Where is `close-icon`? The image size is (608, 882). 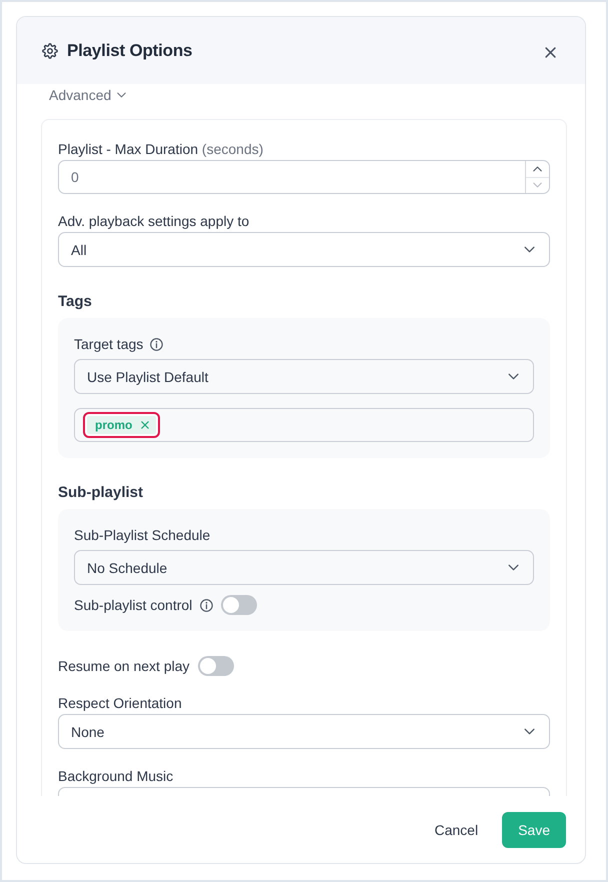 close-icon is located at coordinates (550, 52).